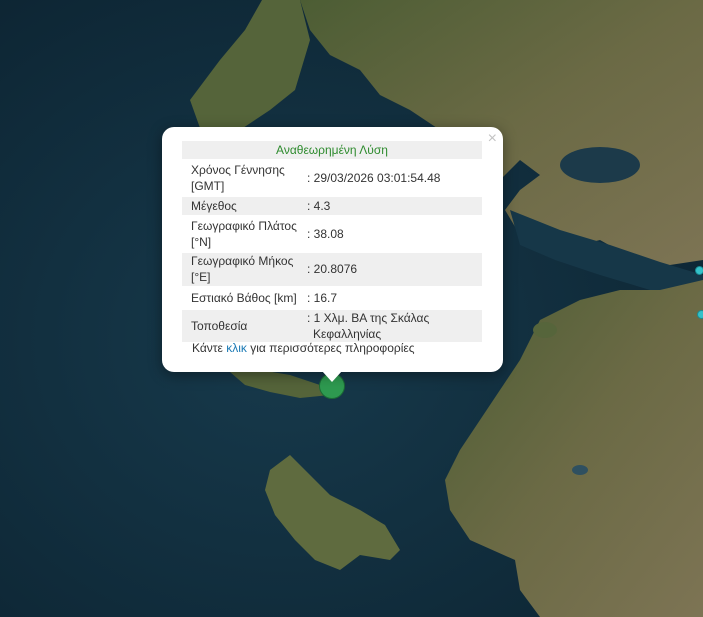 Image resolution: width=703 pixels, height=617 pixels. What do you see at coordinates (201, 242) in the screenshot?
I see `row-label-unit: [°N]` at bounding box center [201, 242].